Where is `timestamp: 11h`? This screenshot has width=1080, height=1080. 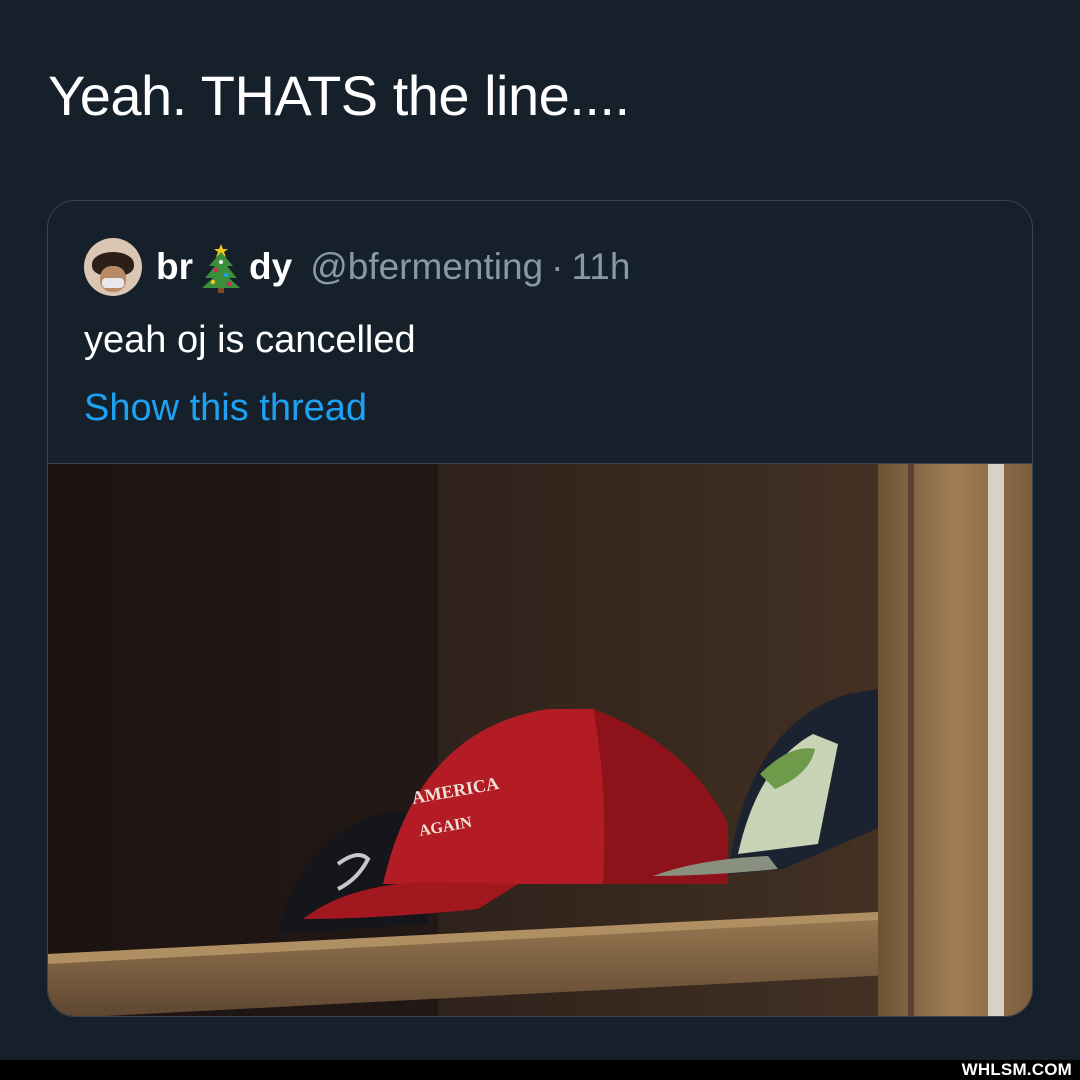
timestamp: 11h is located at coordinates (600, 267).